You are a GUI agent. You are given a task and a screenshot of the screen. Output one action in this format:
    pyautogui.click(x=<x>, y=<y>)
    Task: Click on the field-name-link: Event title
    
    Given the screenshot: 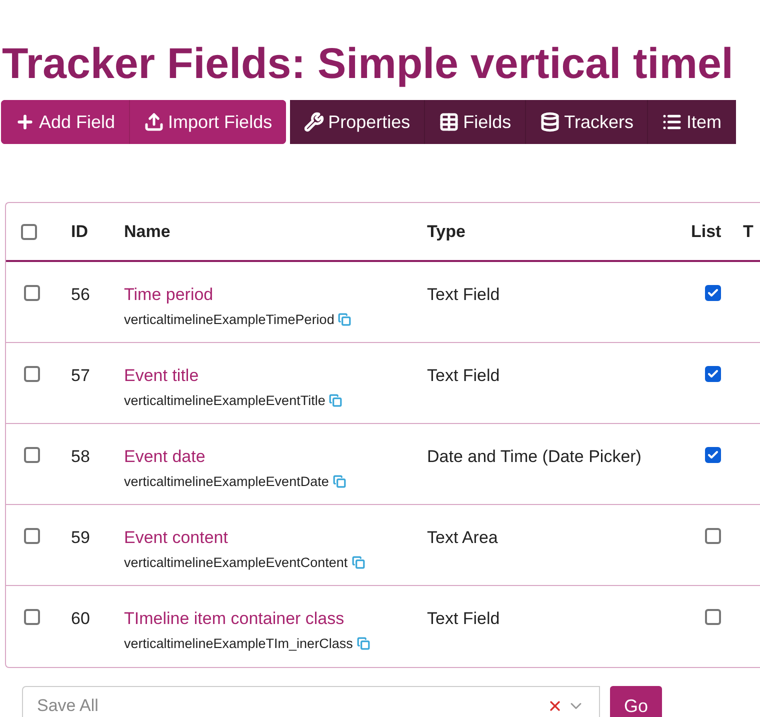 What is the action you would take?
    pyautogui.click(x=161, y=375)
    